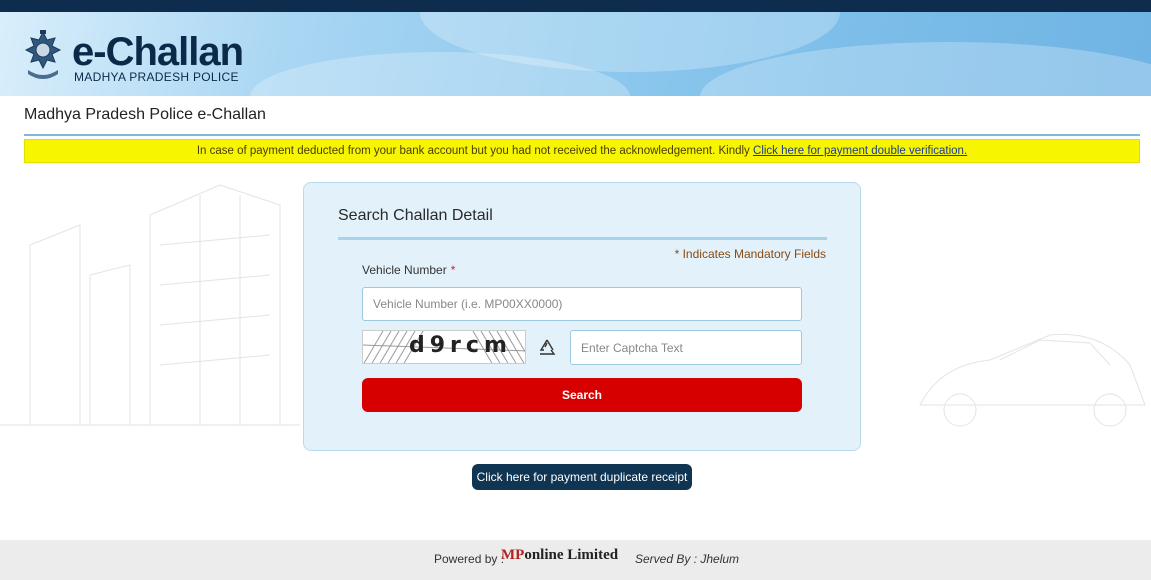 The height and width of the screenshot is (580, 1151). What do you see at coordinates (145, 114) in the screenshot?
I see `page-title: Madhya Pradesh Police e-Challan` at bounding box center [145, 114].